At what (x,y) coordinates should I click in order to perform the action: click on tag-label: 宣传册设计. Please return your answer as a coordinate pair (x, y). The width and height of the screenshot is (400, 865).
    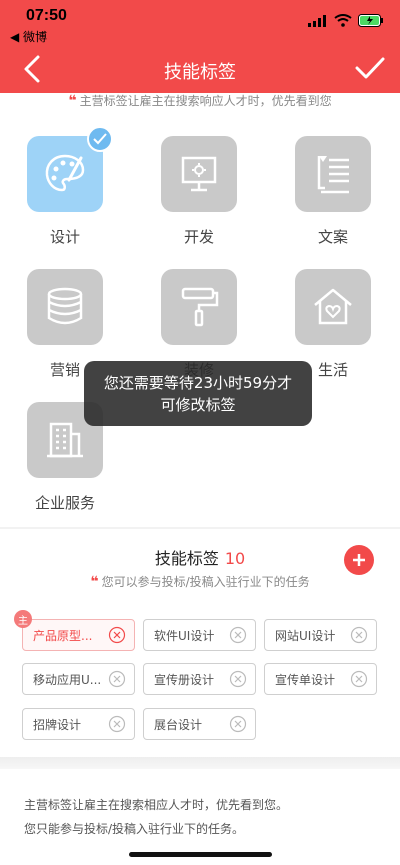
    Looking at the image, I should click on (184, 679).